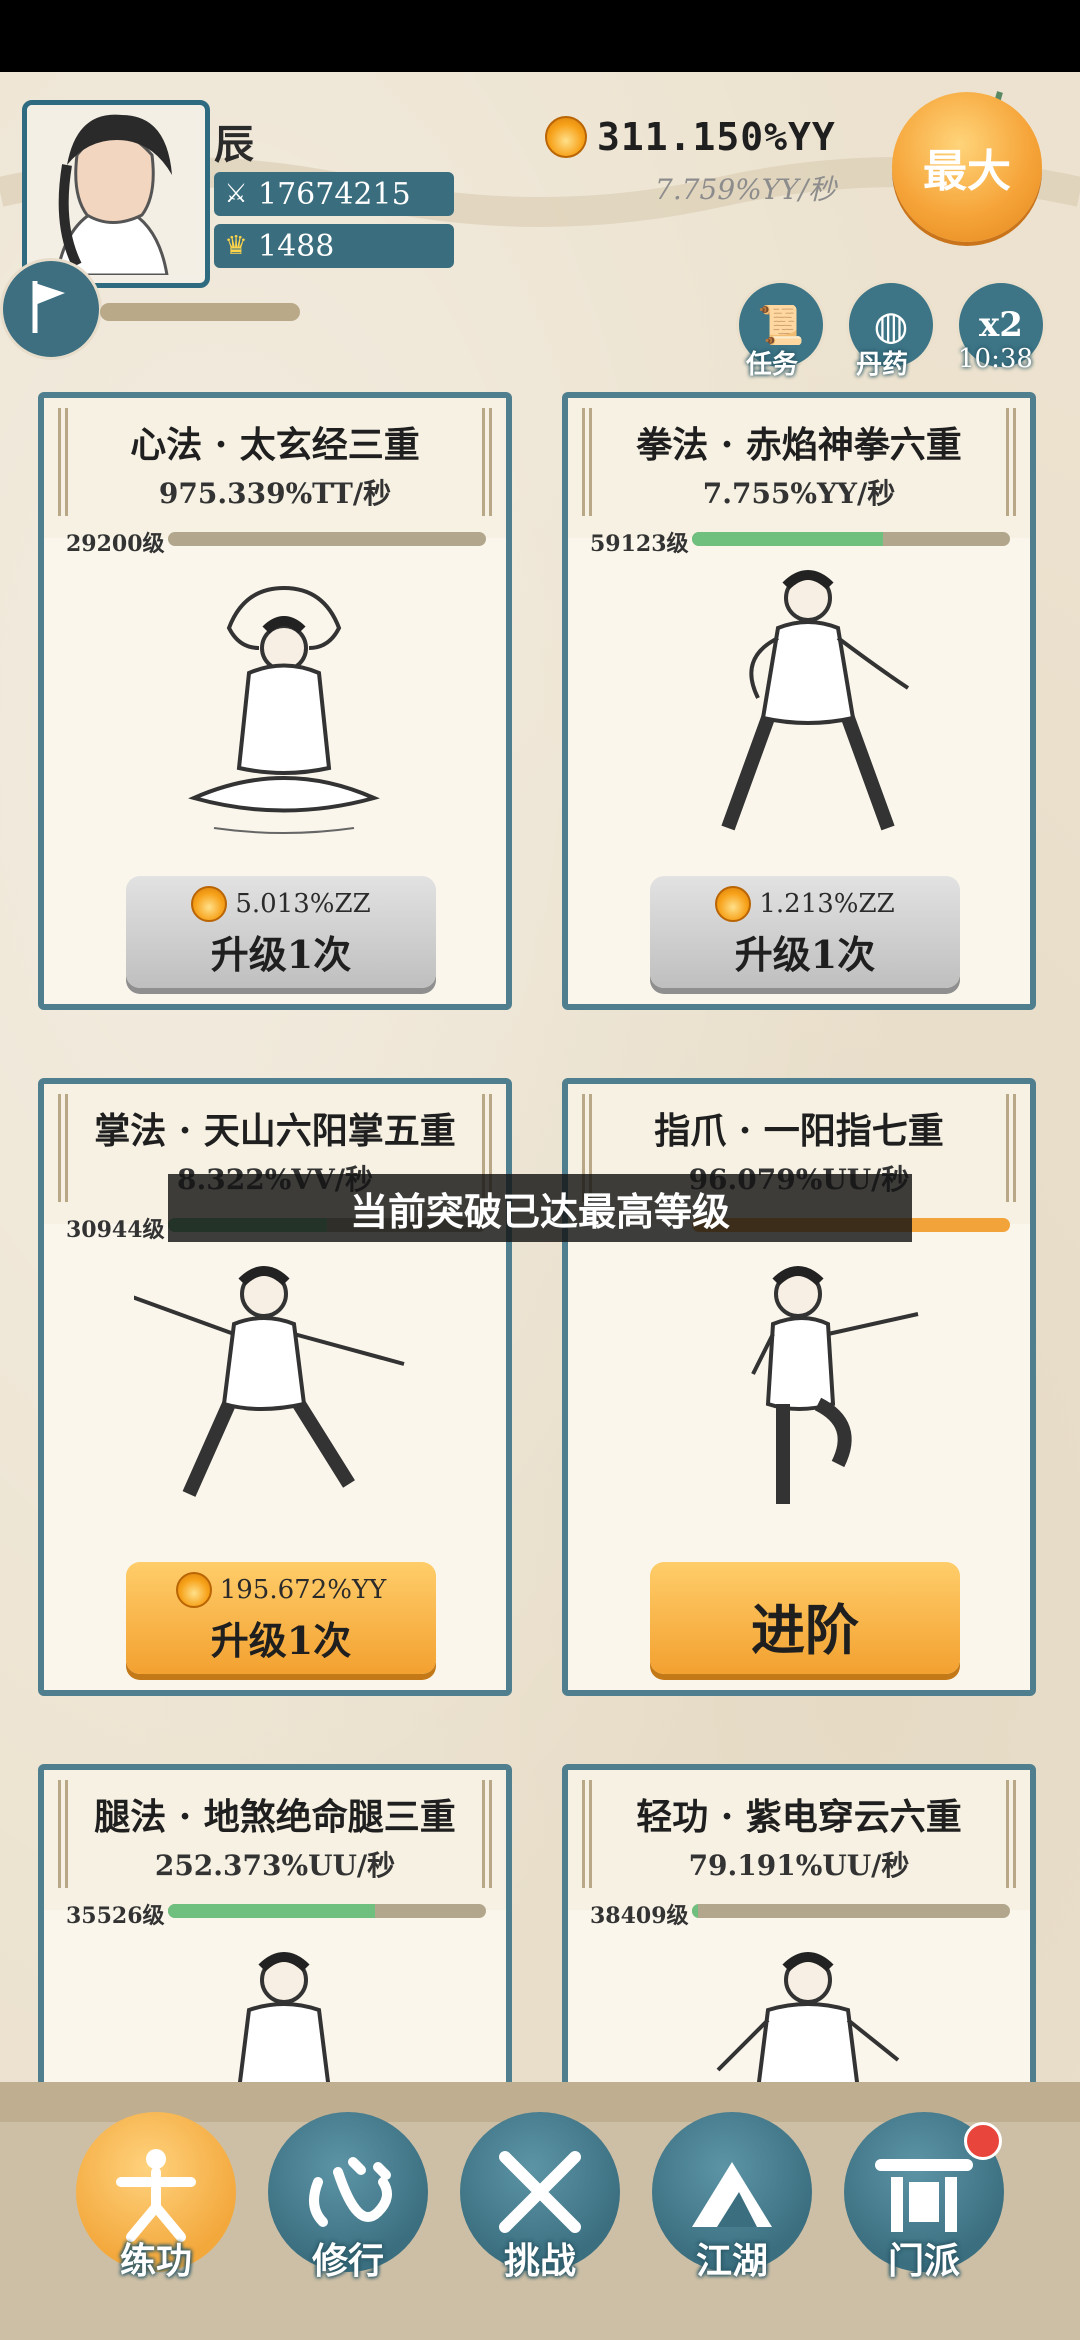 This screenshot has height=2340, width=1080. What do you see at coordinates (827, 904) in the screenshot?
I see `upgrade-cost-value: 1.213%ZZ` at bounding box center [827, 904].